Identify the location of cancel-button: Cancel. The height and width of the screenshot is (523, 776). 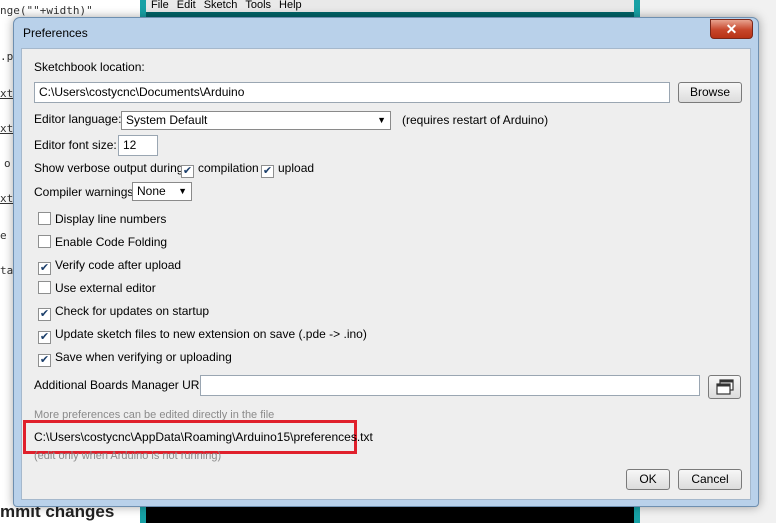
(710, 479).